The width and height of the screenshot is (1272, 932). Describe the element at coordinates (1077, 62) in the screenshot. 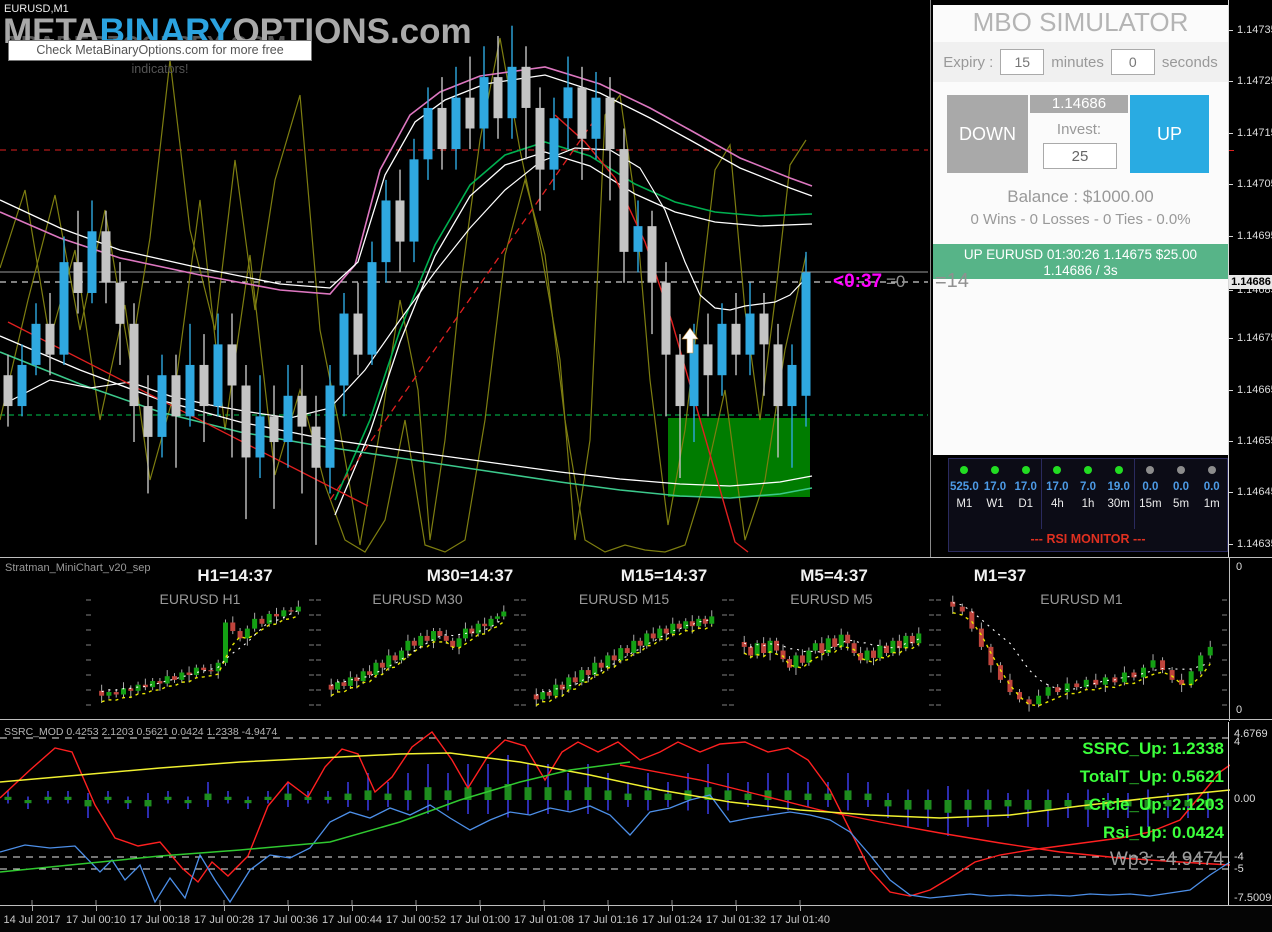

I see `minutes-label: minutes` at that location.